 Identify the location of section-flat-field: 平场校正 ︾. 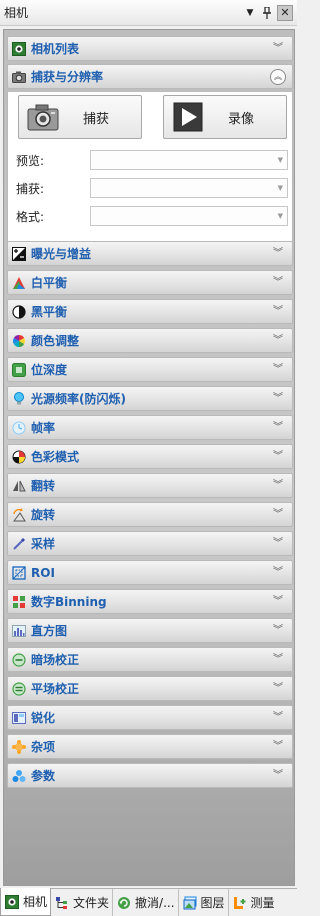
(150, 688).